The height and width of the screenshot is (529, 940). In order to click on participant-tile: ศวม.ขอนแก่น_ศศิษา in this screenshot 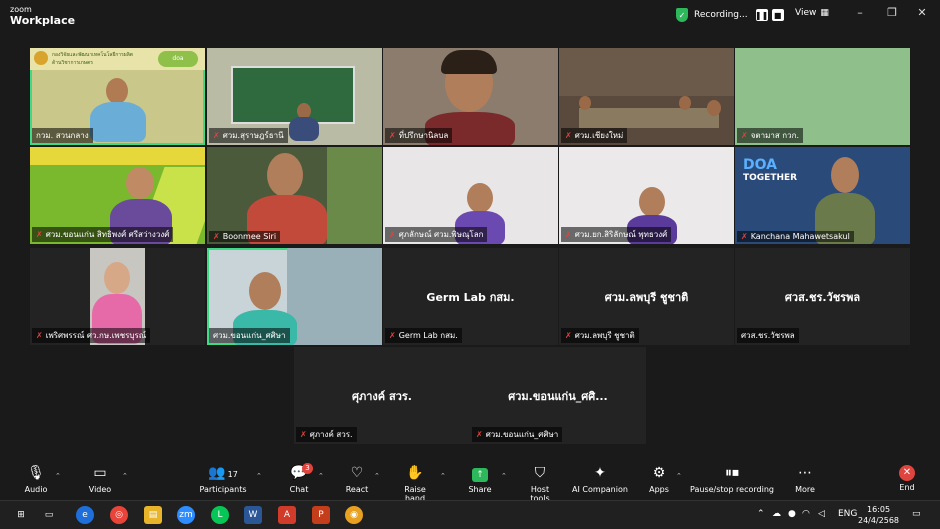, I will do `click(294, 296)`.